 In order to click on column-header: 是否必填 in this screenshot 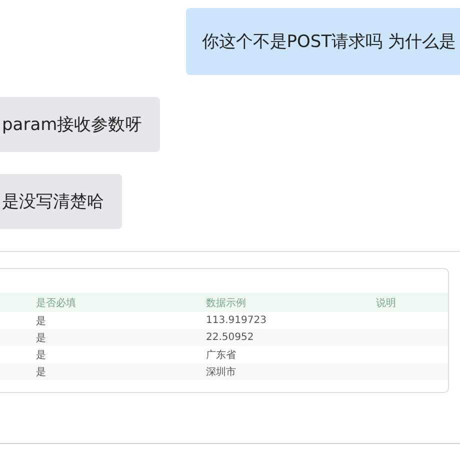, I will do `click(56, 303)`.